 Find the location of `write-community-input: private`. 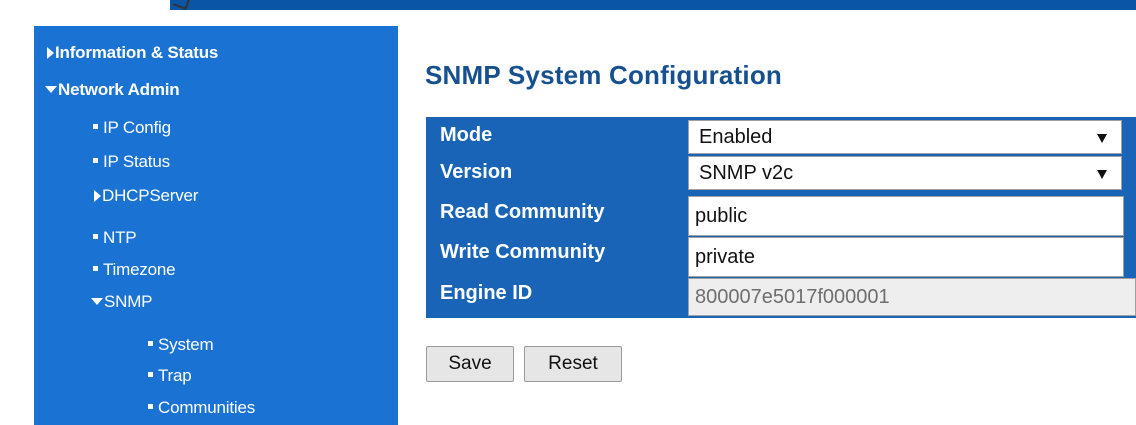

write-community-input: private is located at coordinates (906, 257).